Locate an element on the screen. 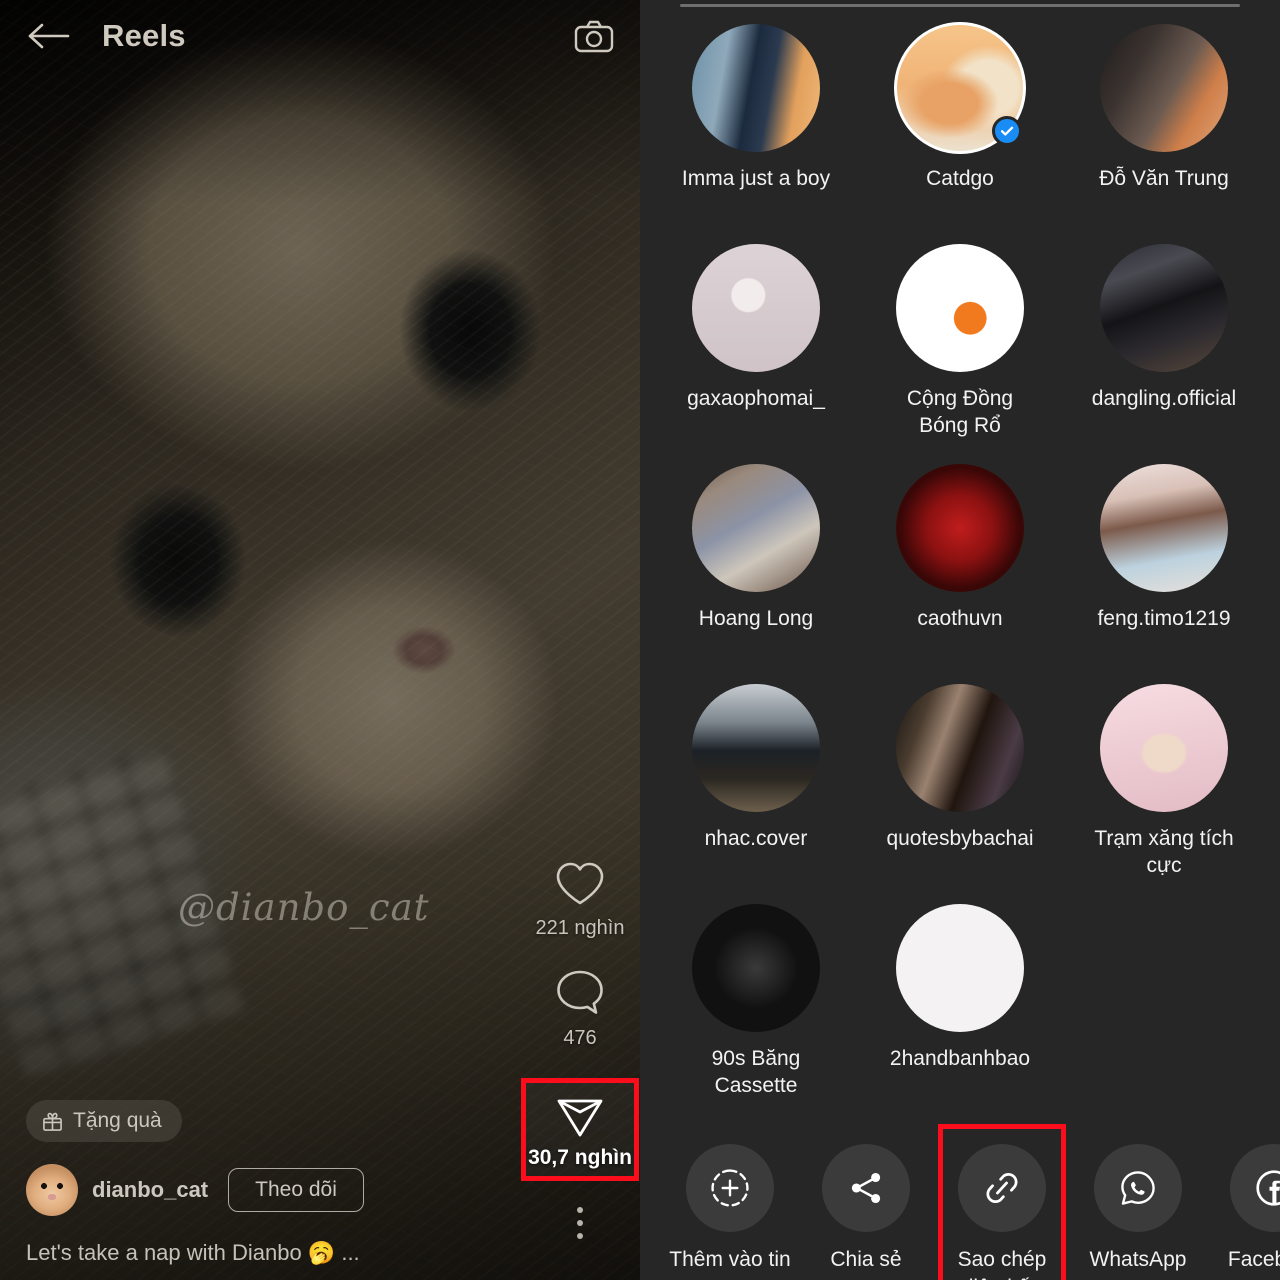 The height and width of the screenshot is (1280, 1280). share-person: Hoang Long is located at coordinates (756, 564).